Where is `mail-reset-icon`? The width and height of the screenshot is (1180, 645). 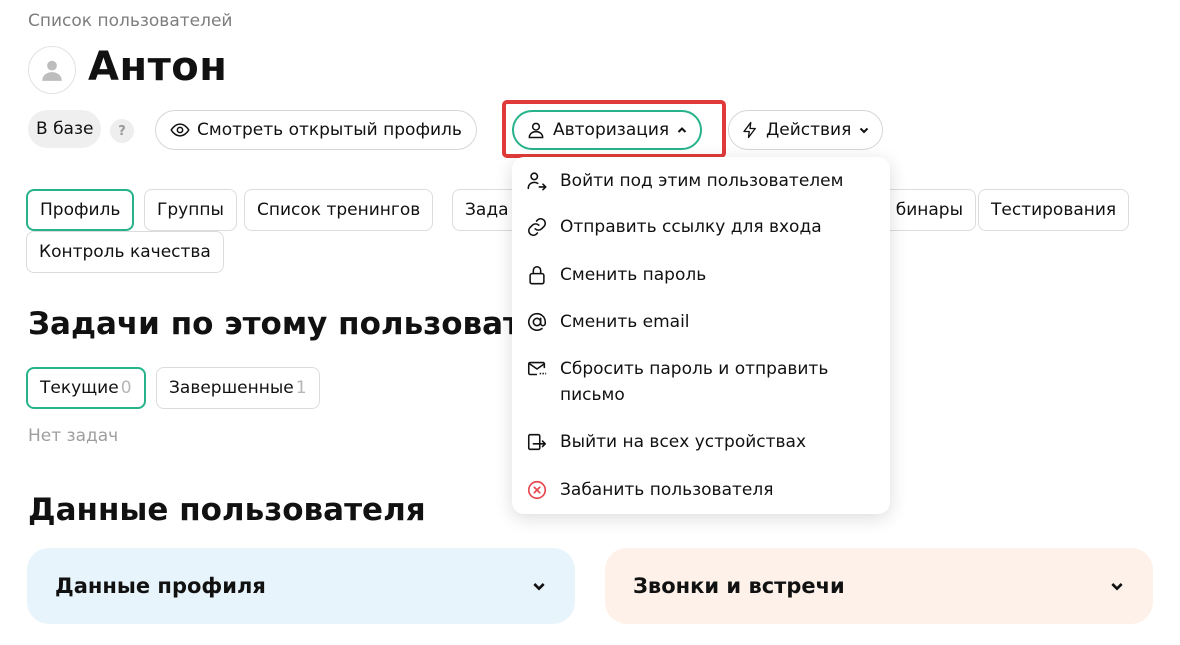
mail-reset-icon is located at coordinates (537, 369).